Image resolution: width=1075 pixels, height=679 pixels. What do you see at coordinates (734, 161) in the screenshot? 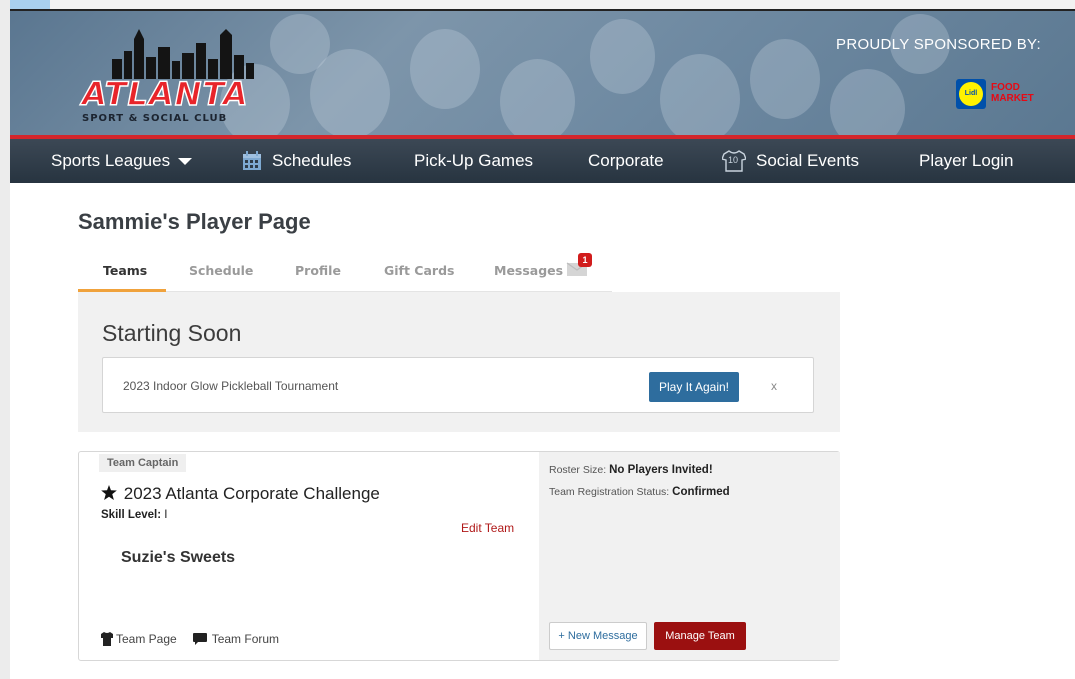
I see `jersey-icon: 10` at bounding box center [734, 161].